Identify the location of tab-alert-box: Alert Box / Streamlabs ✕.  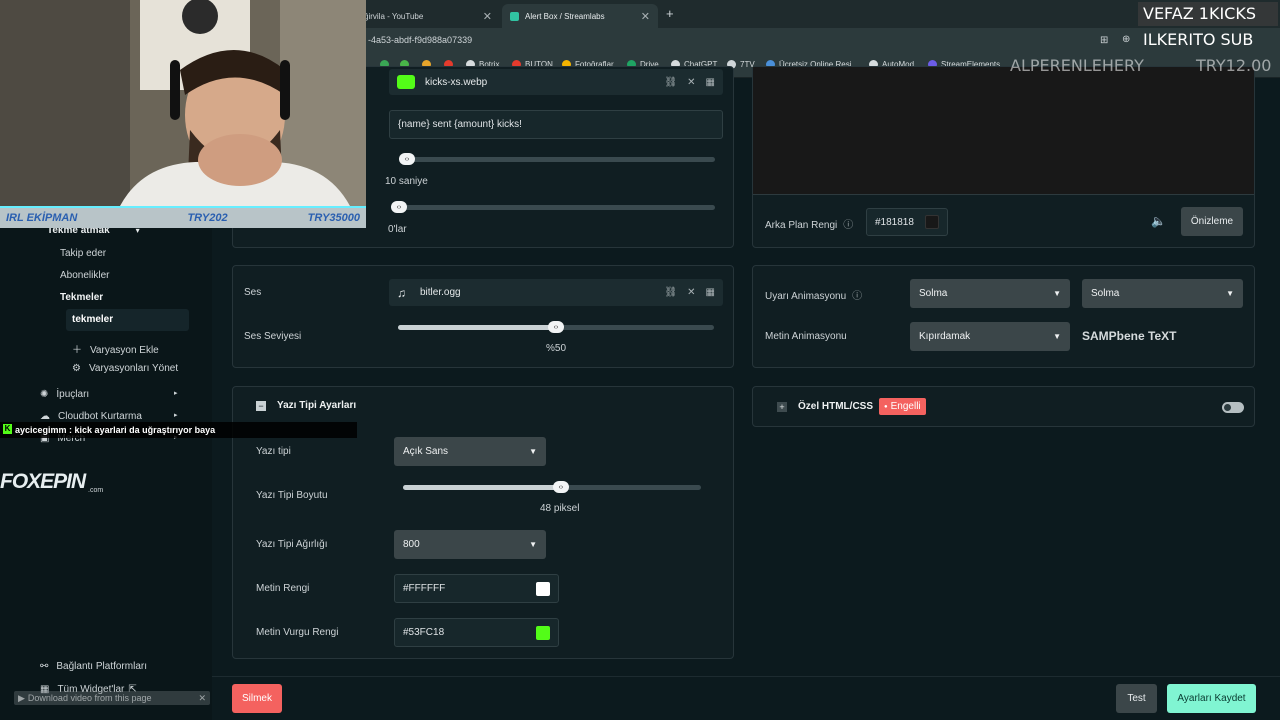
(580, 16).